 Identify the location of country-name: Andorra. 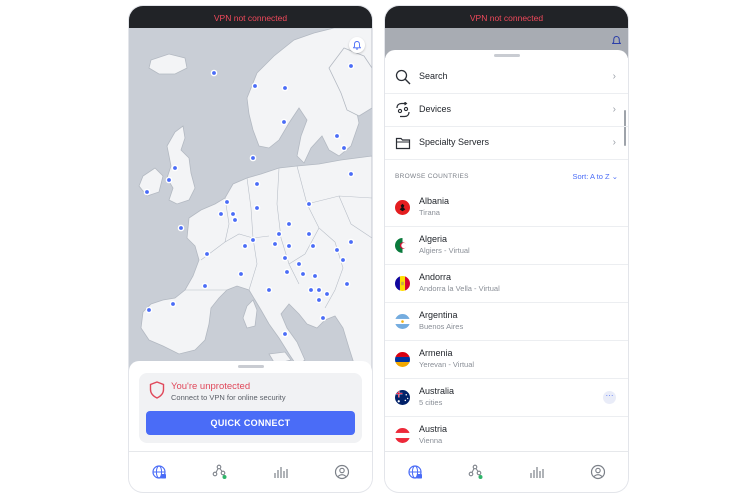
(435, 277).